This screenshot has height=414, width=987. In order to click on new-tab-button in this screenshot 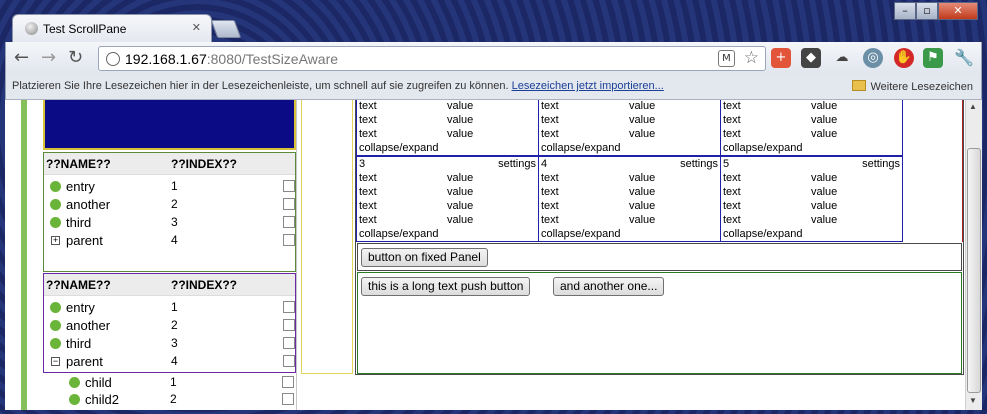, I will do `click(226, 29)`.